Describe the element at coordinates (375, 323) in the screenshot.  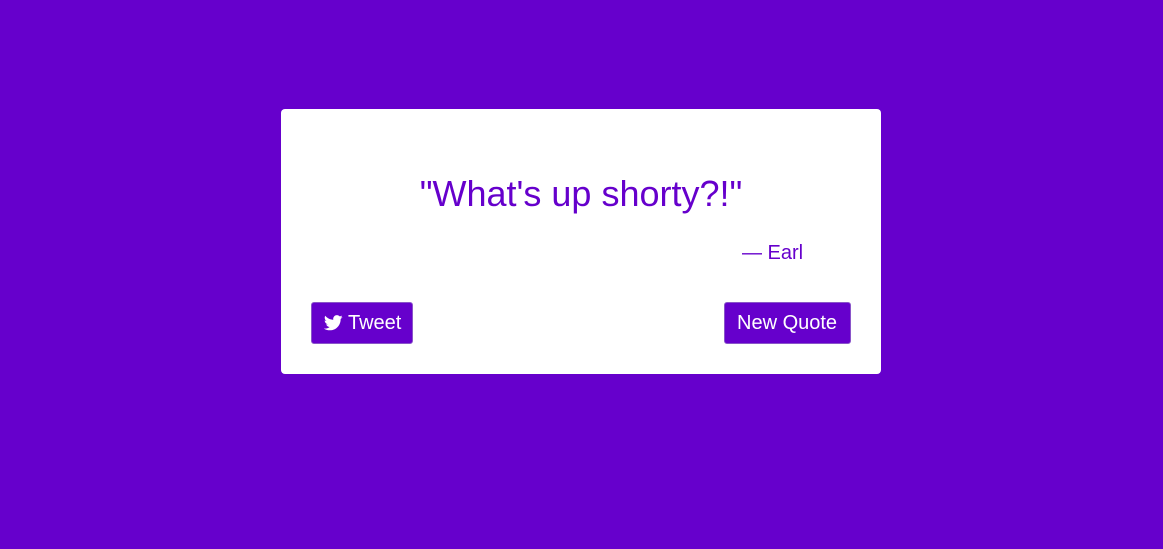
I see `tweet-button-label: Tweet` at that location.